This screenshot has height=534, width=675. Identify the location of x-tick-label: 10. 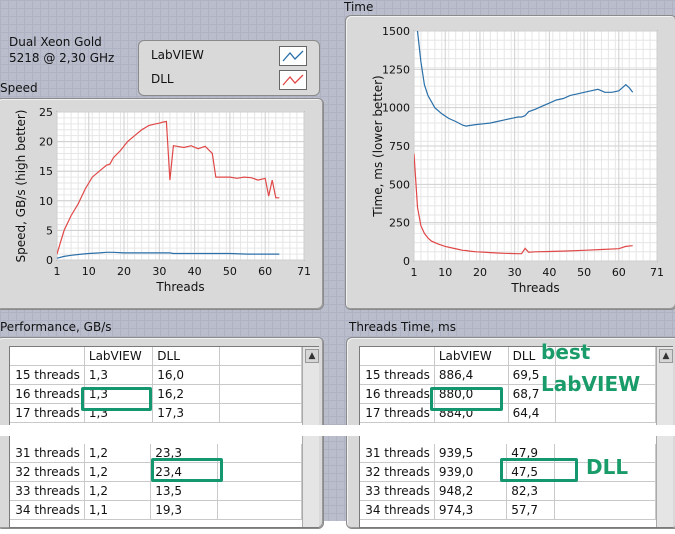
(89, 271).